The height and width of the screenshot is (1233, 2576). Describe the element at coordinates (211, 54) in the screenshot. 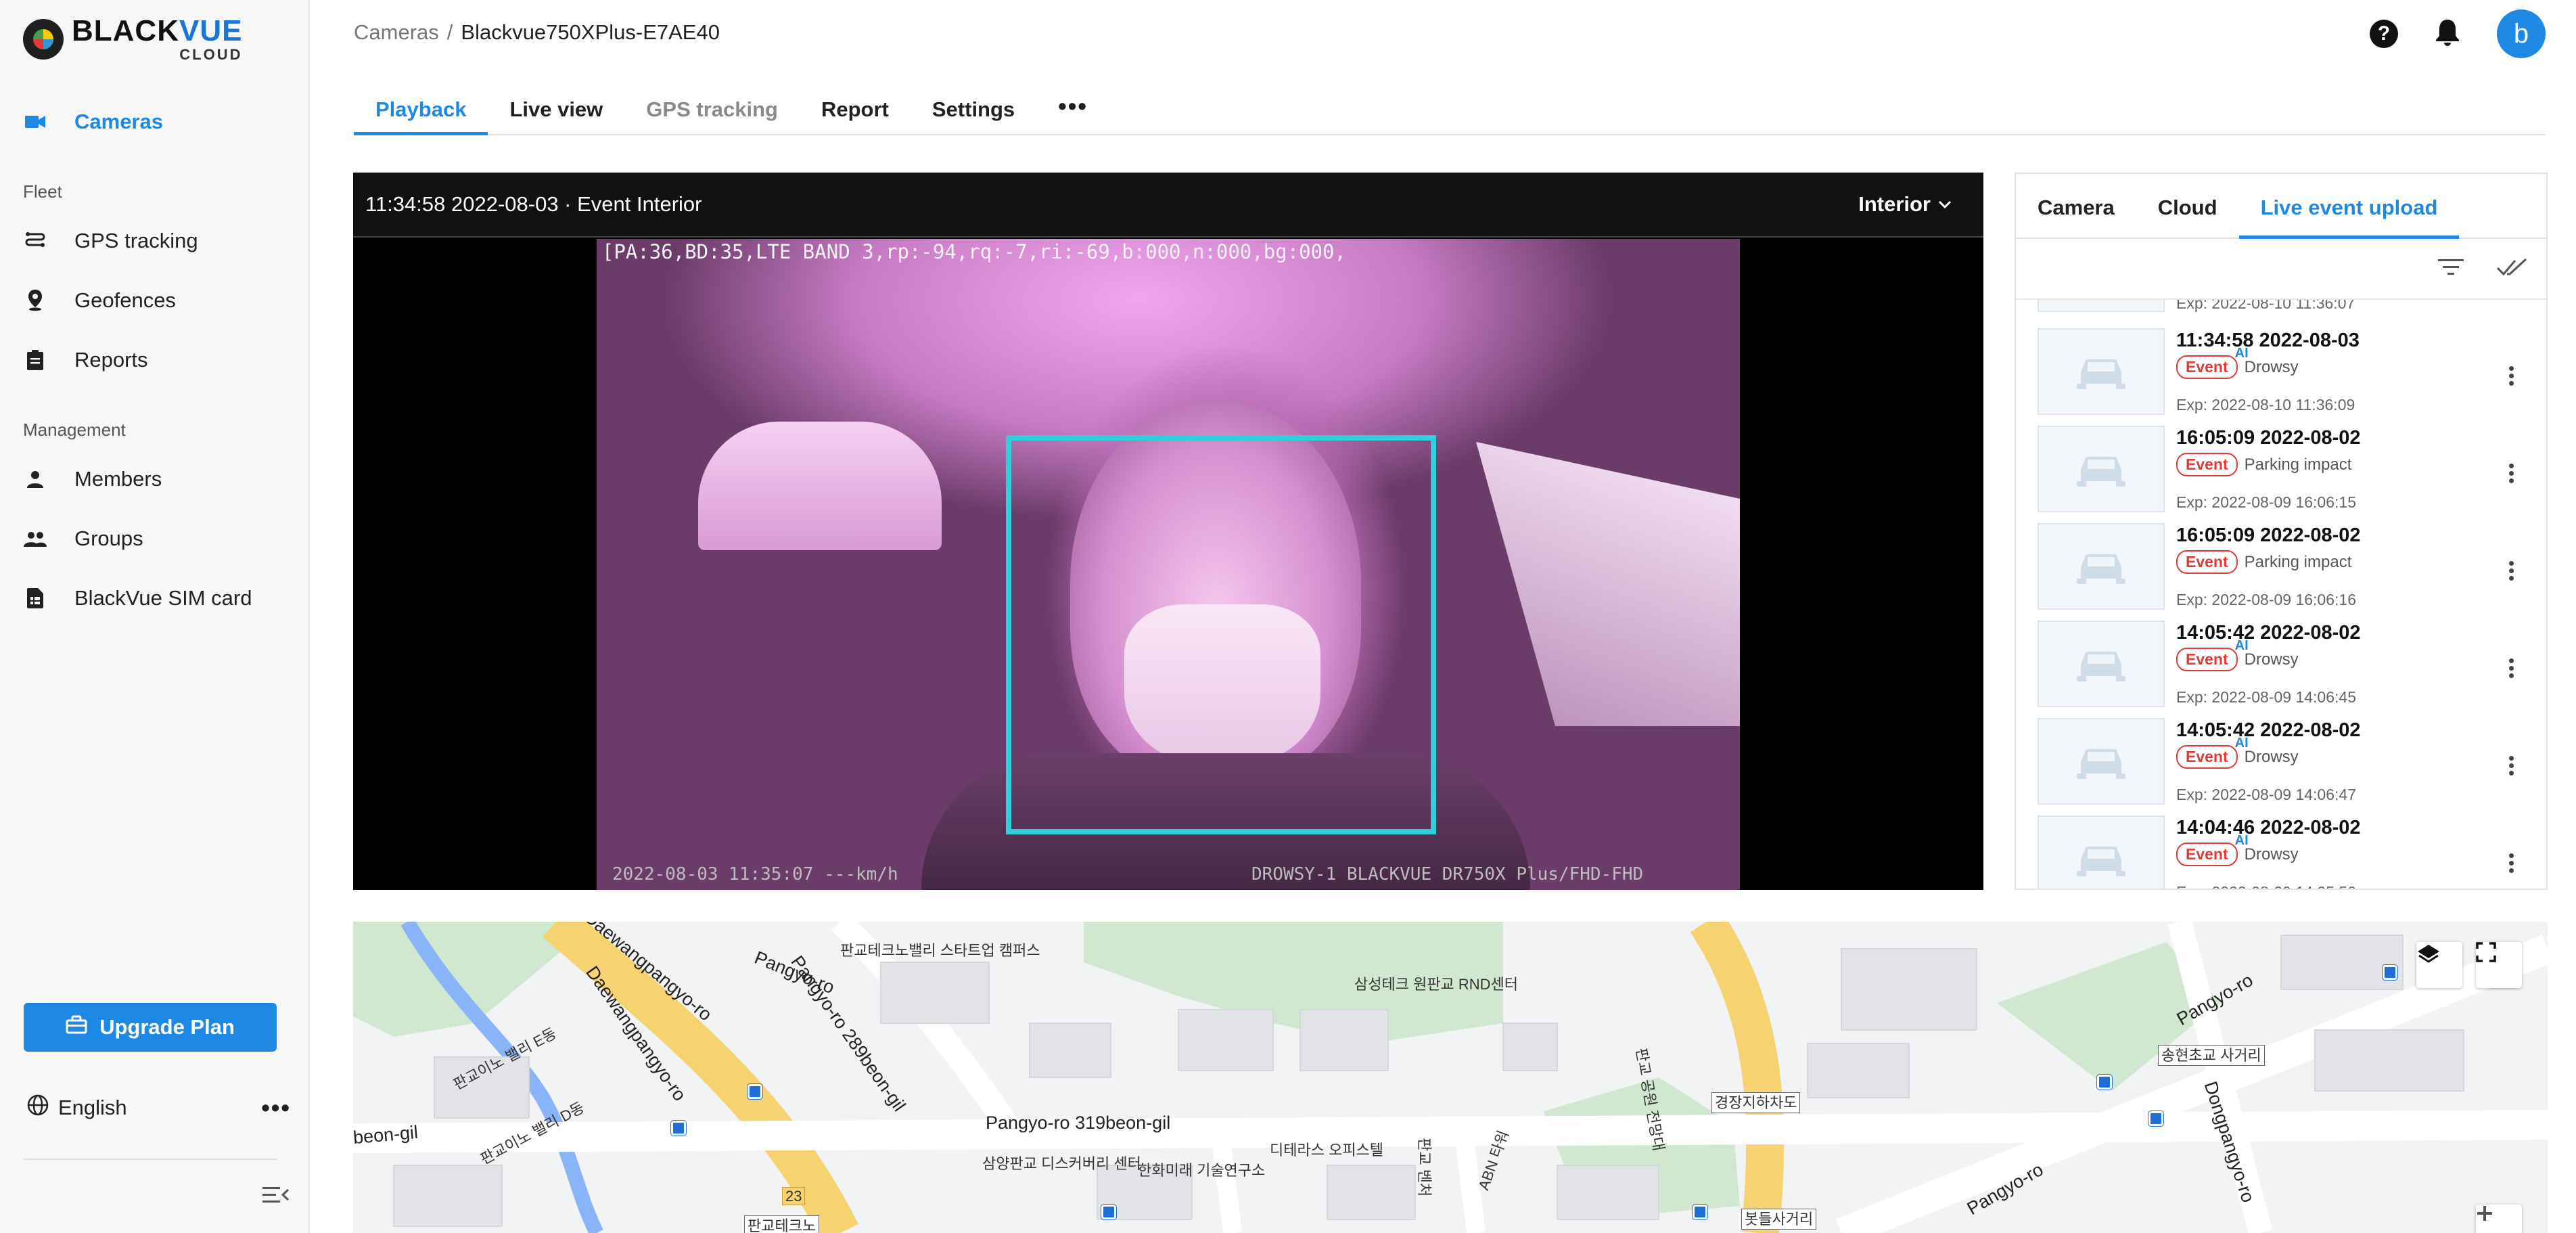

I see `logo-sub: CLOUD` at that location.